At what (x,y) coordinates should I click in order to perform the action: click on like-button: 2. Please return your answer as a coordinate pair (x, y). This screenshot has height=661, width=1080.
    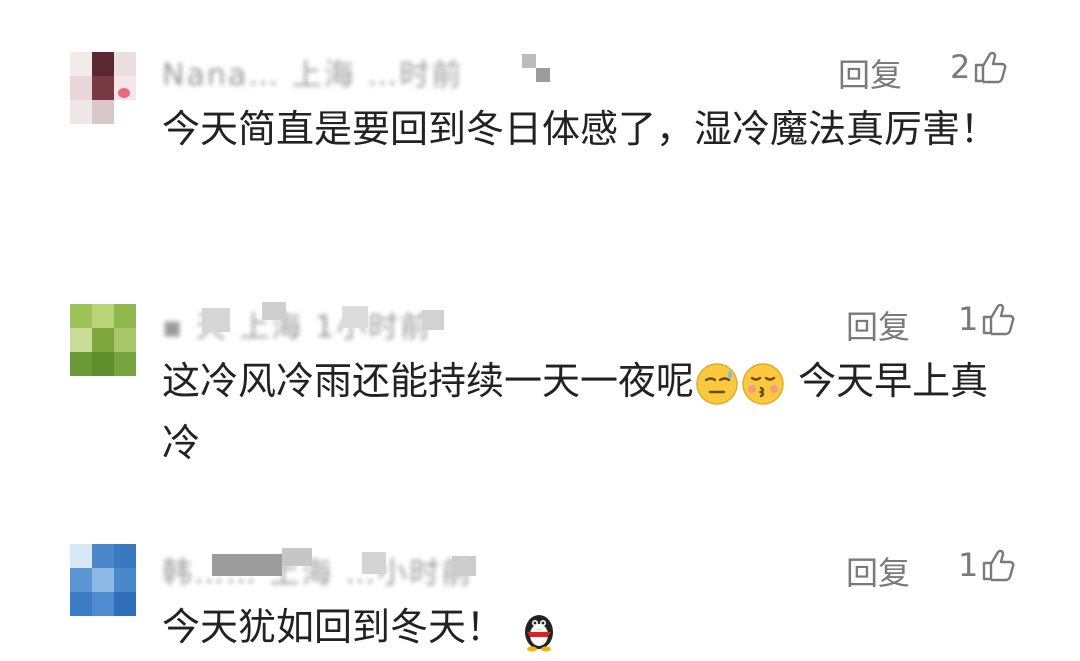
    Looking at the image, I should click on (979, 67).